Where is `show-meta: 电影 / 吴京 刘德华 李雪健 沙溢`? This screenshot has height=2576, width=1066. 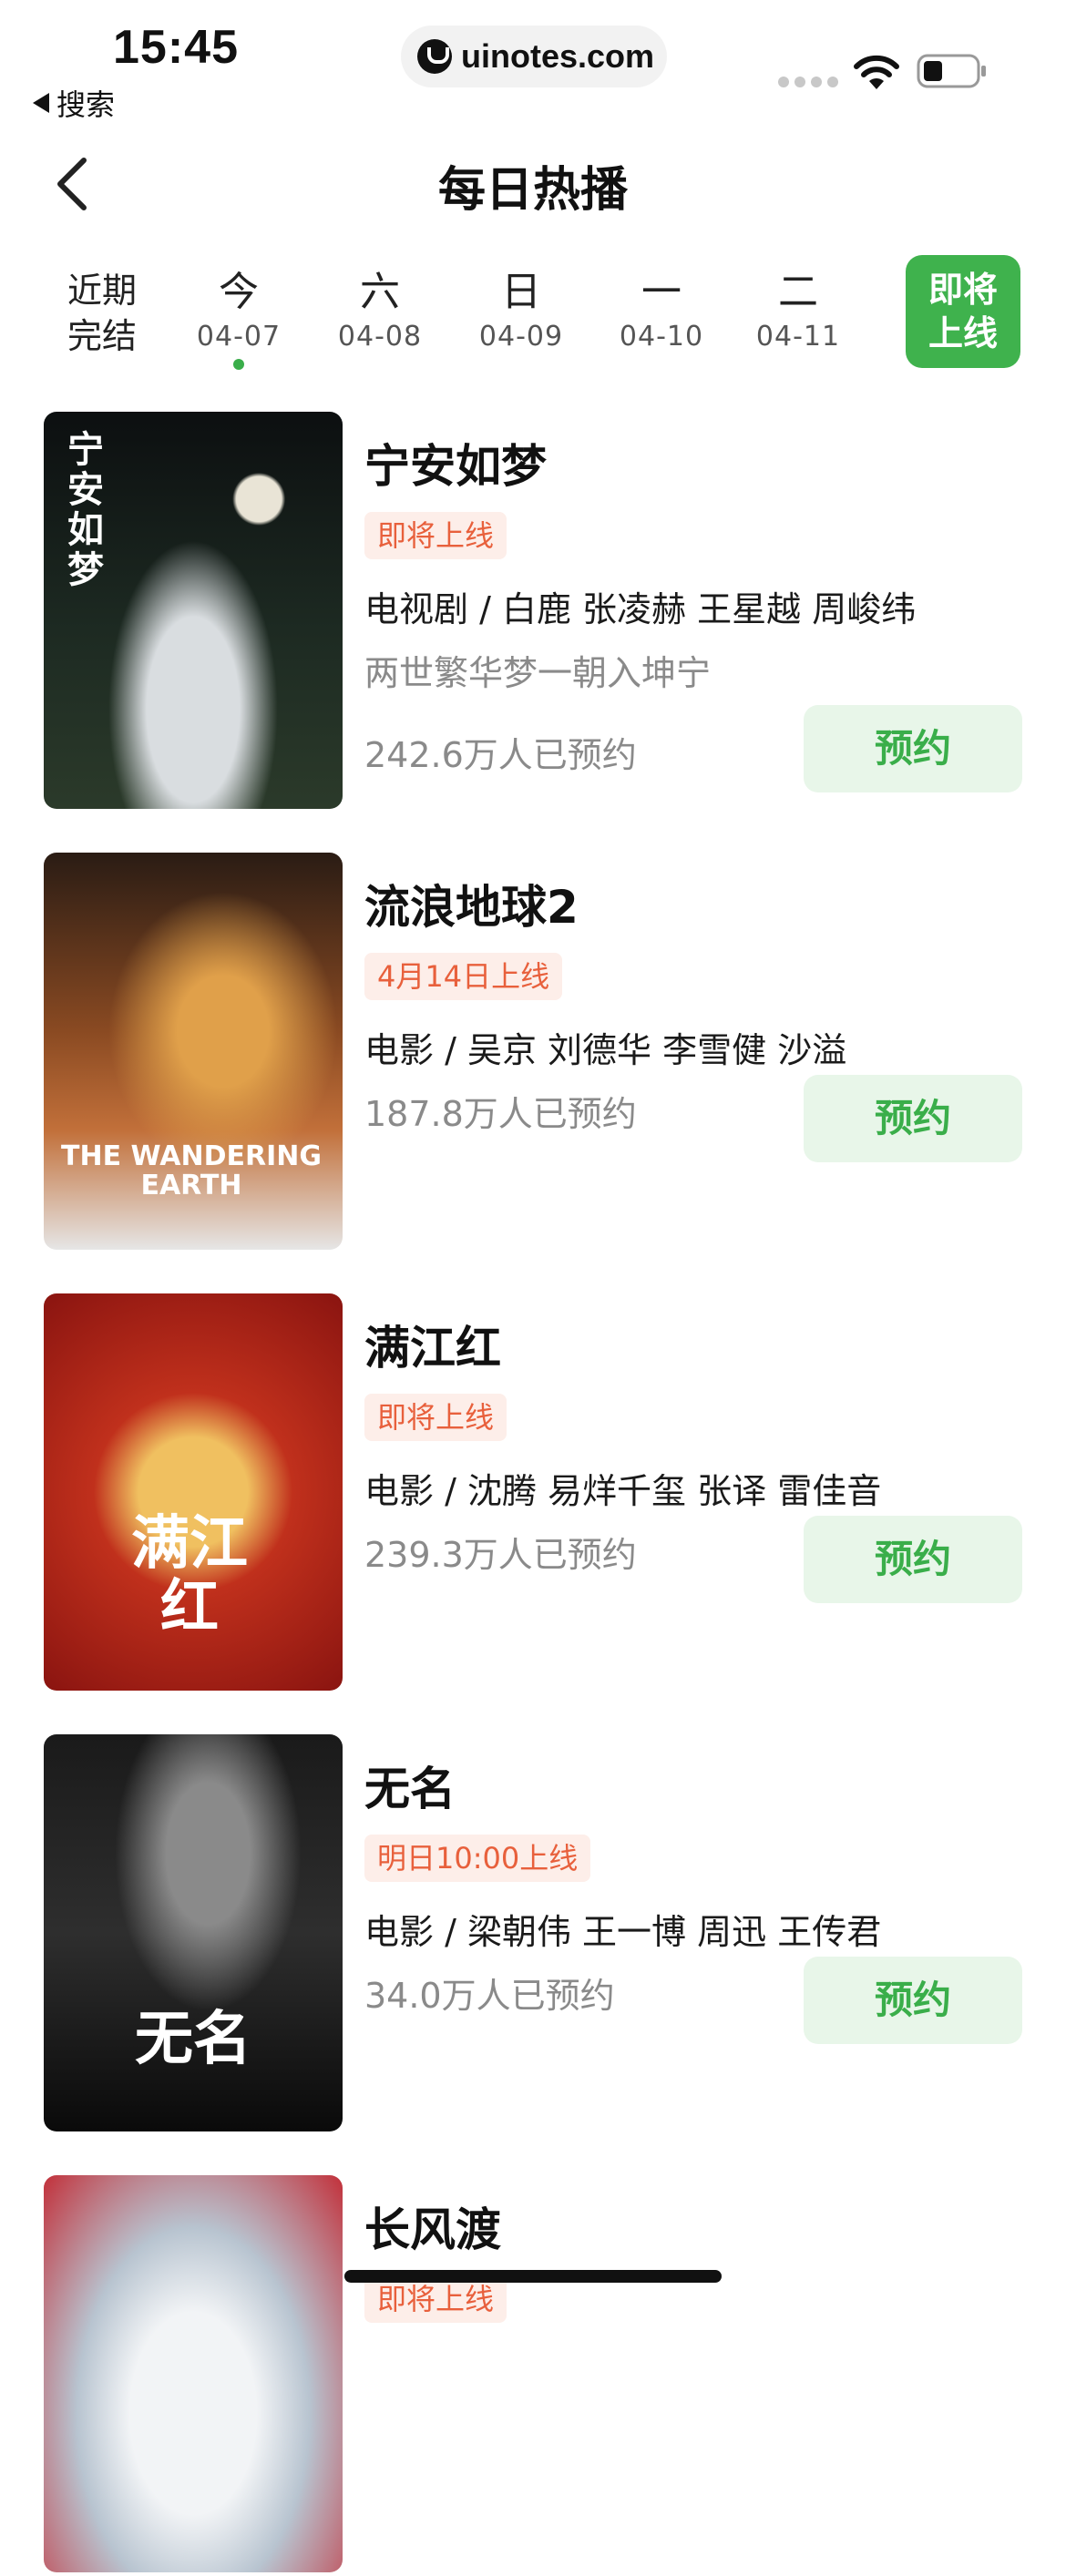
show-meta: 电影 / 吴京 刘德华 李雪健 沙溢 is located at coordinates (605, 1050).